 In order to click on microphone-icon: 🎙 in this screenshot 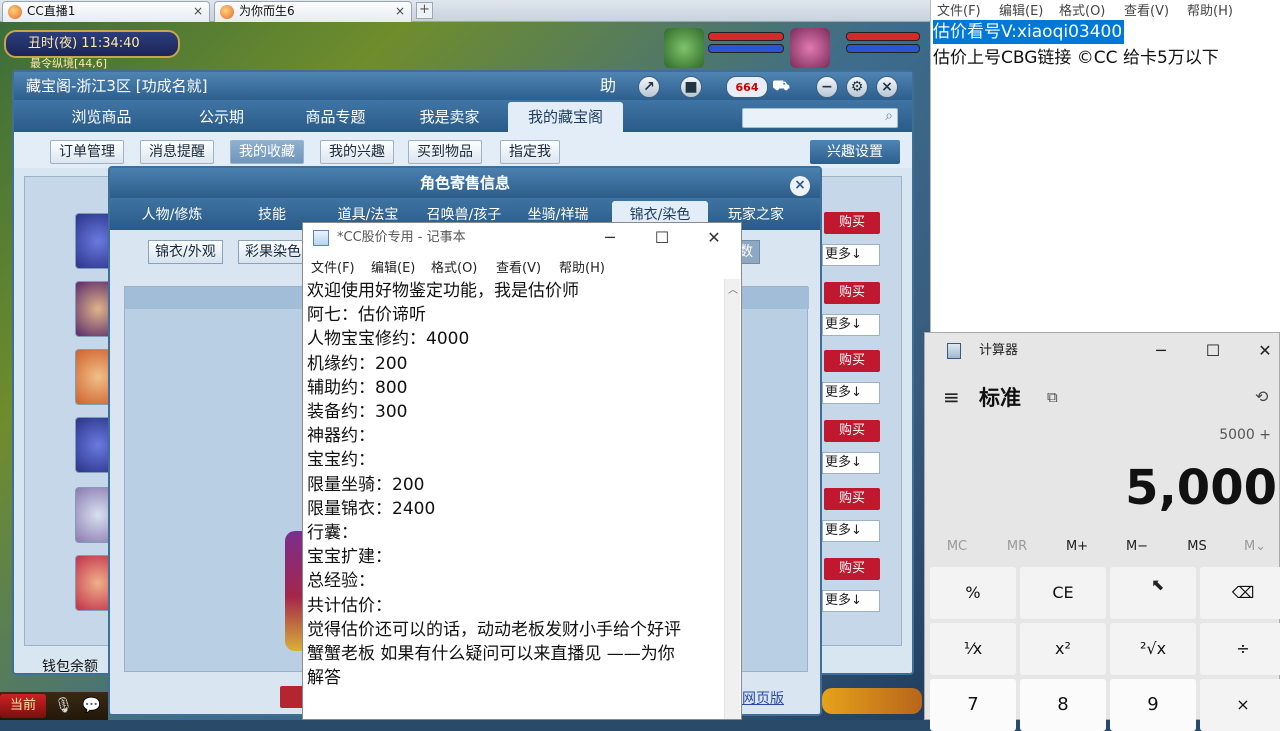, I will do `click(63, 706)`.